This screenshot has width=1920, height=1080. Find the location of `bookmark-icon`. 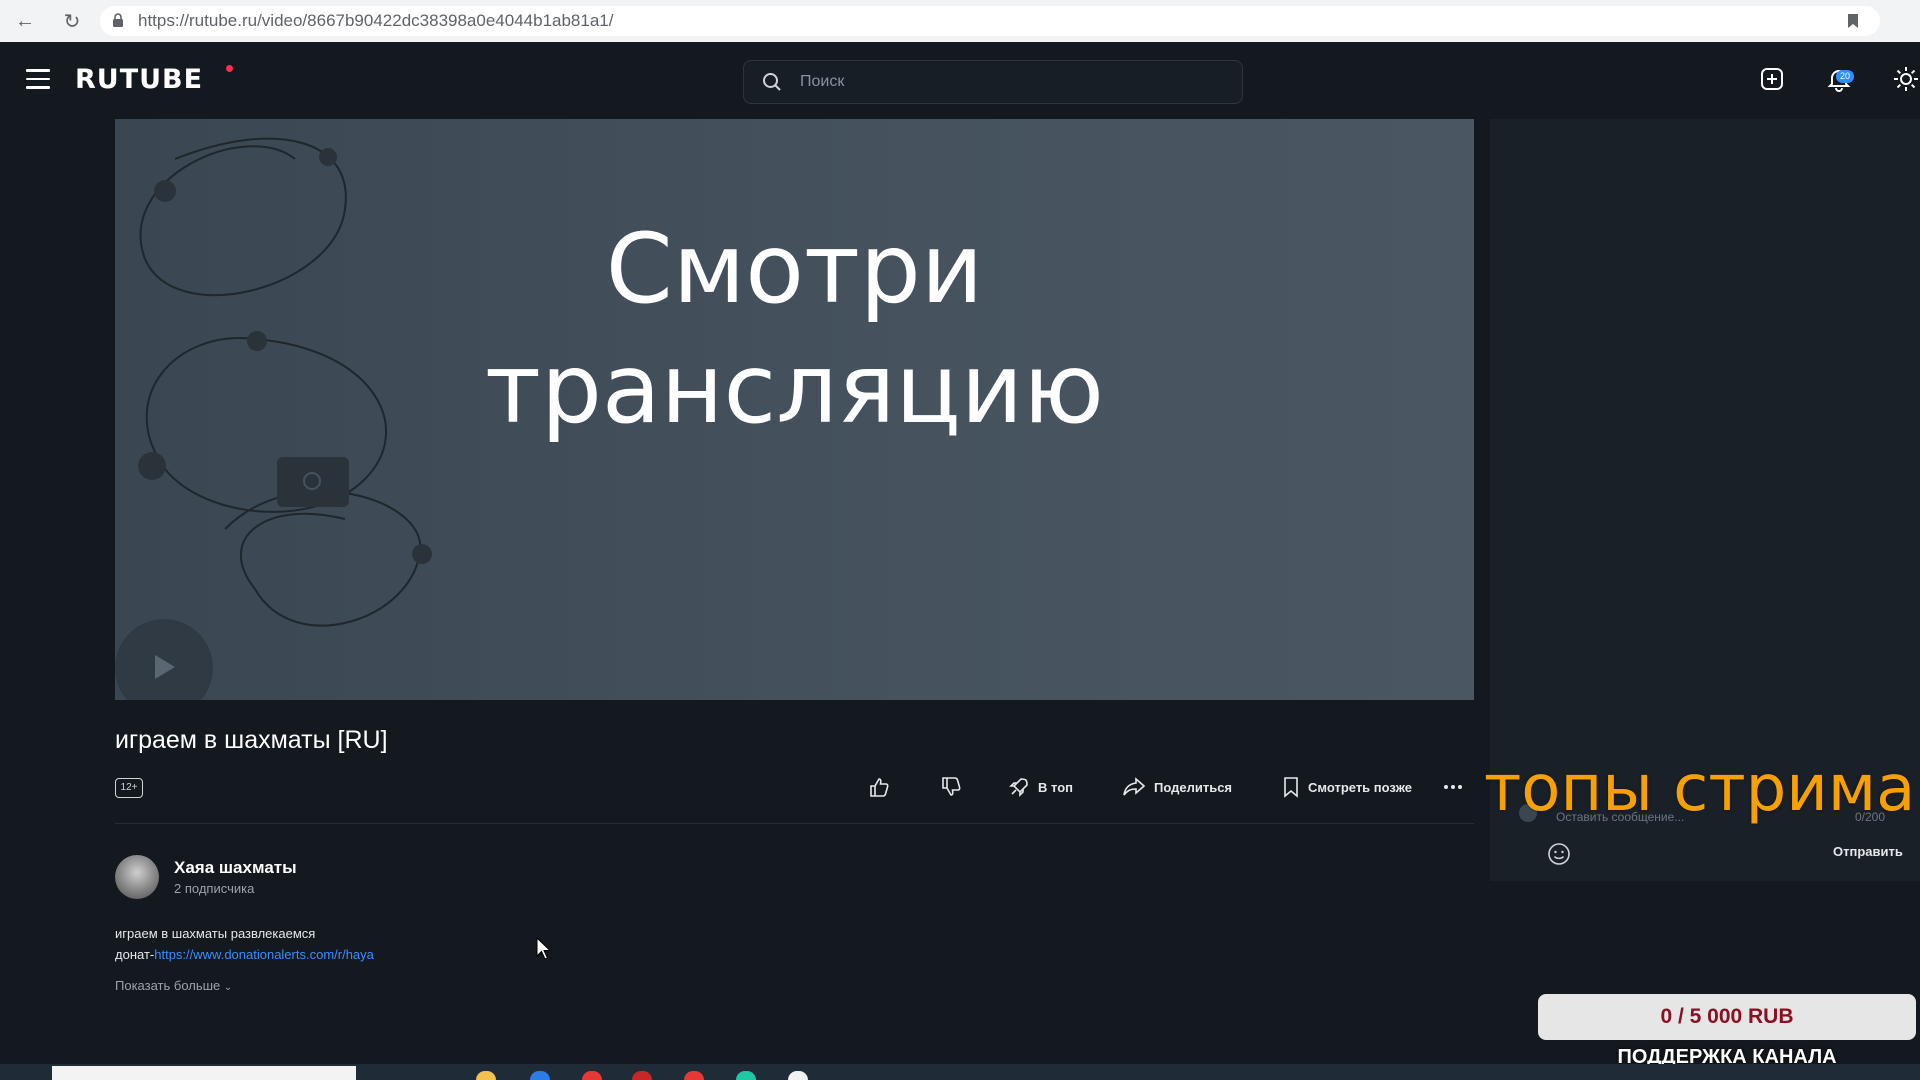

bookmark-icon is located at coordinates (1853, 21).